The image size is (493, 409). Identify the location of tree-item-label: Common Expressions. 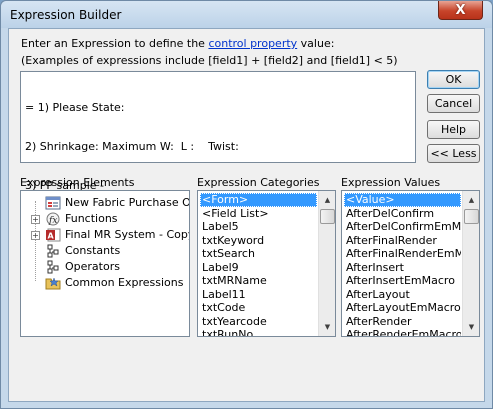
(124, 282).